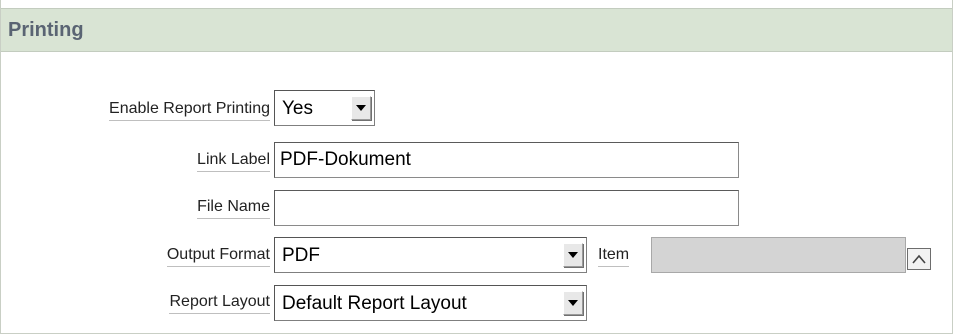  I want to click on item-popup-button, so click(919, 259).